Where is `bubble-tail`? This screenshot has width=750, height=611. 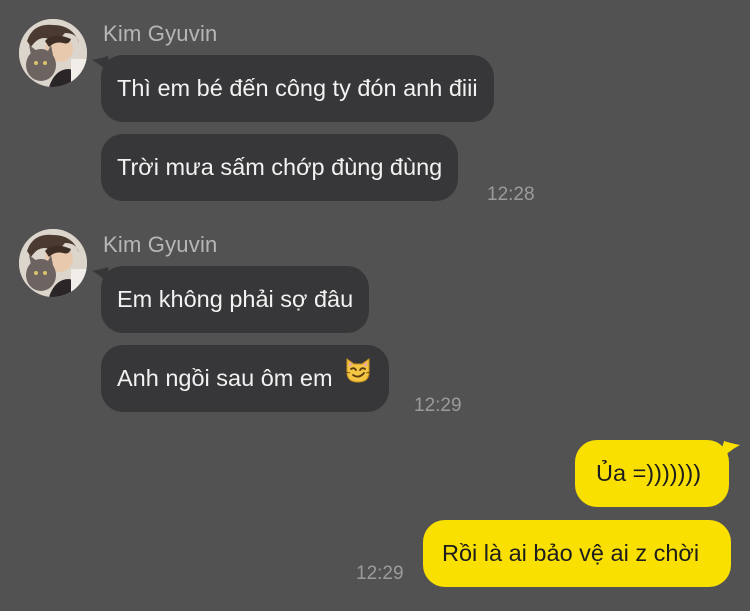 bubble-tail is located at coordinates (729, 452).